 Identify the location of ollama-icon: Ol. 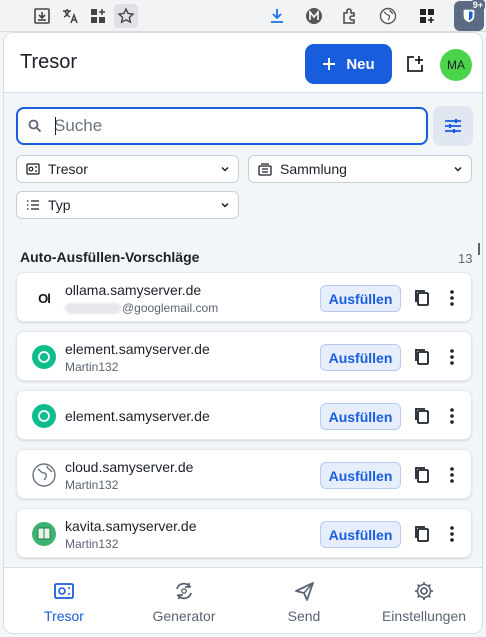
(44, 298).